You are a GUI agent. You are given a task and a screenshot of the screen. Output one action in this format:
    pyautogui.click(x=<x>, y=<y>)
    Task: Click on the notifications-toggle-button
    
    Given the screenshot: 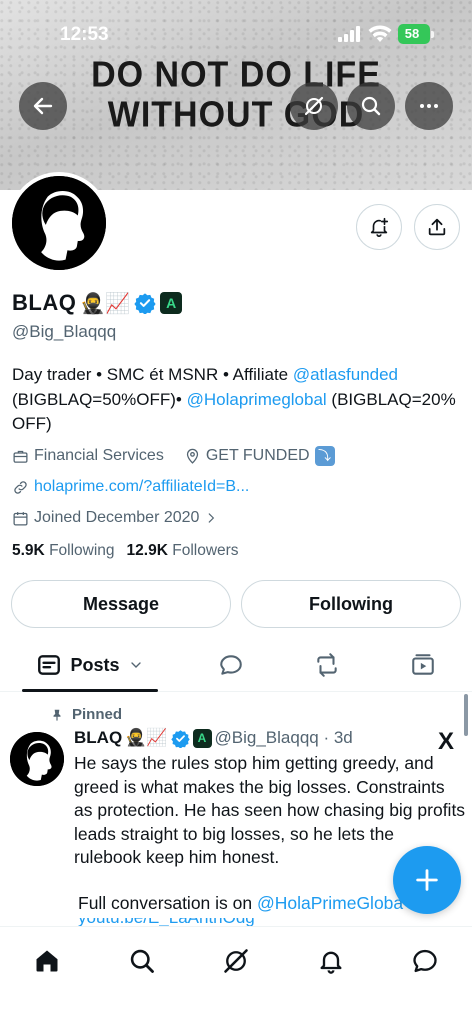 What is the action you would take?
    pyautogui.click(x=379, y=227)
    